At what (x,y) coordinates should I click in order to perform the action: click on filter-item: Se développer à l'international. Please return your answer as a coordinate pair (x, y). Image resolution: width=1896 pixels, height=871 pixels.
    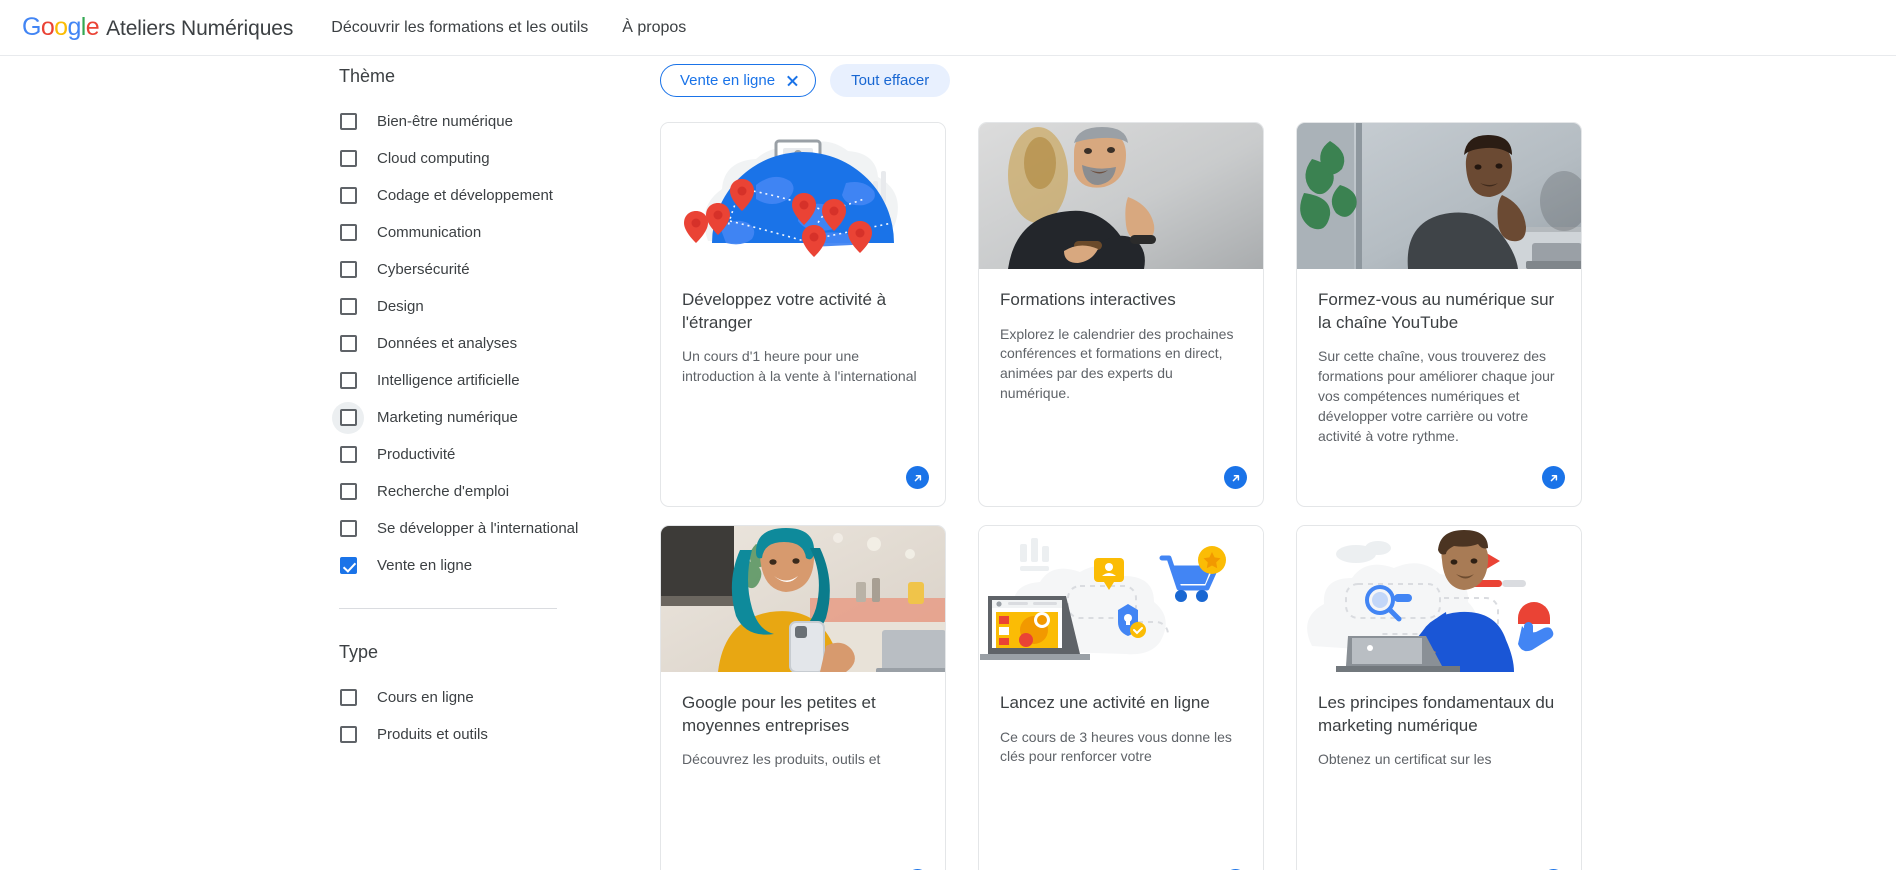
    Looking at the image, I should click on (499, 528).